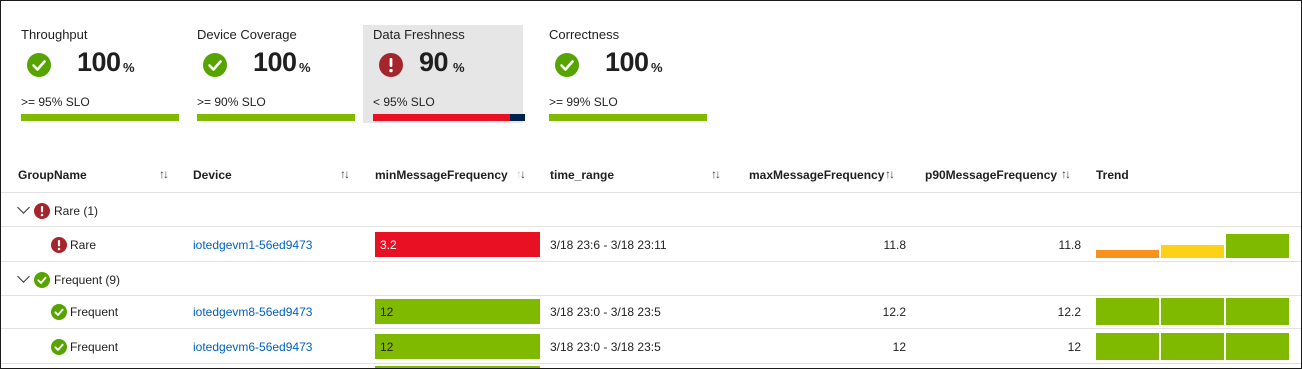 This screenshot has width=1302, height=369. Describe the element at coordinates (252, 245) in the screenshot. I see `device-link: iotedgevm1-56ed9473` at that location.